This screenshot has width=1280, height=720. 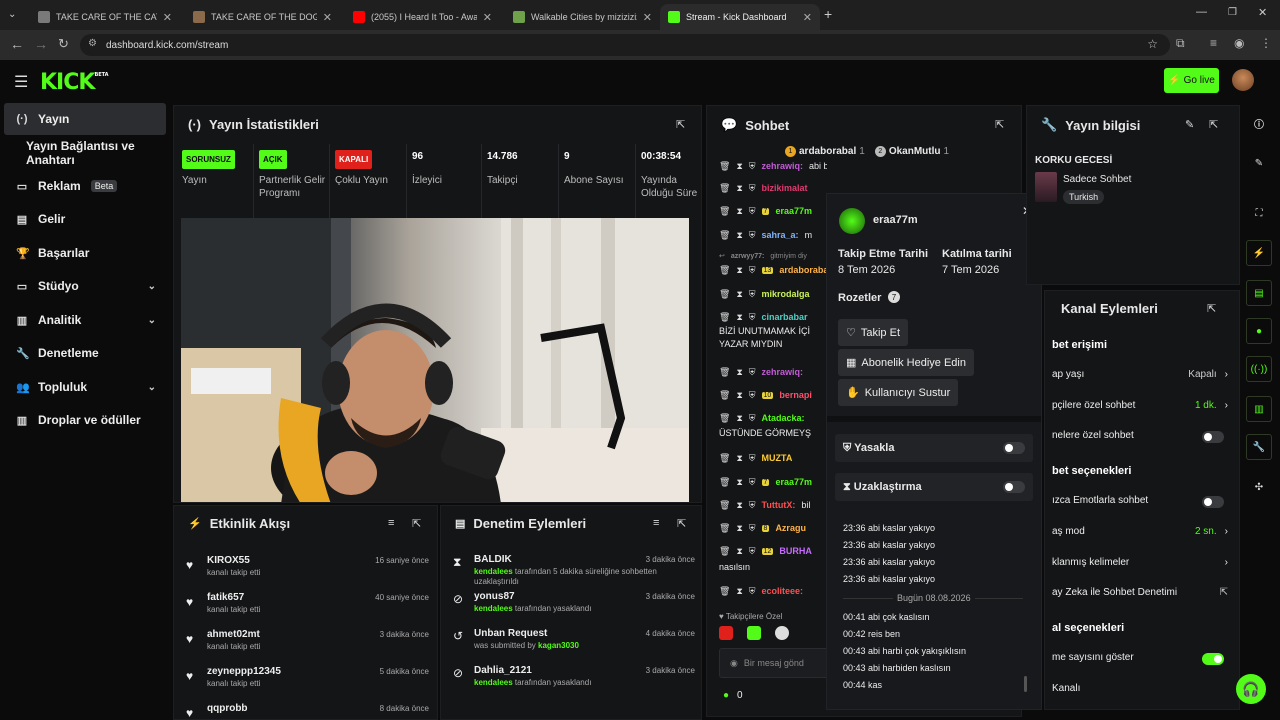 I want to click on ban-toggle, so click(x=1014, y=448).